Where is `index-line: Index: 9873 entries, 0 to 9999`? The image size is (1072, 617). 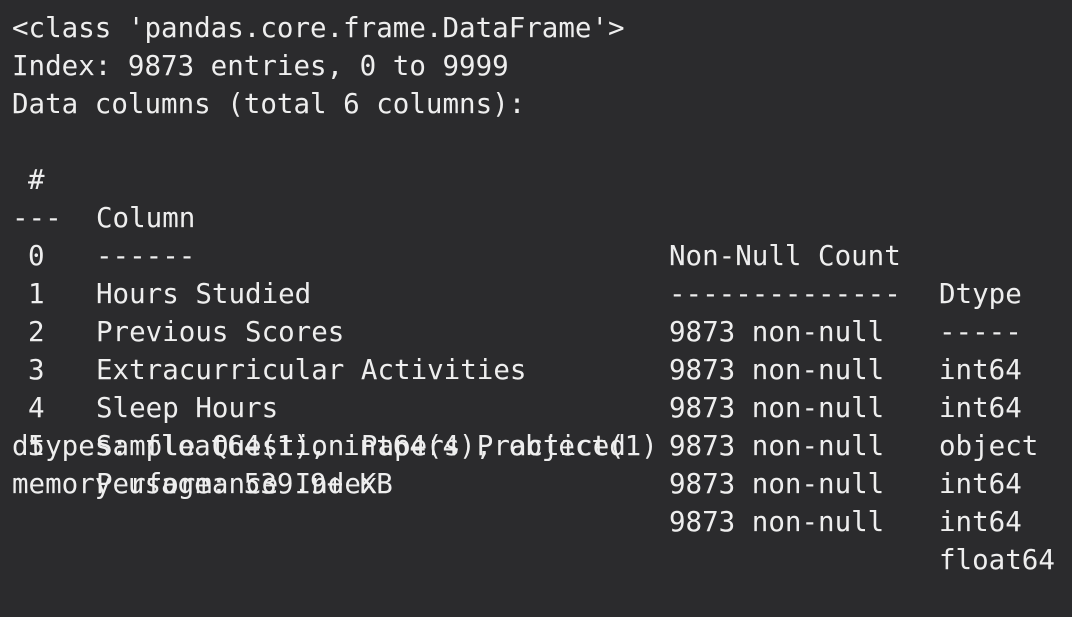
index-line: Index: 9873 entries, 0 to 9999 is located at coordinates (260, 66).